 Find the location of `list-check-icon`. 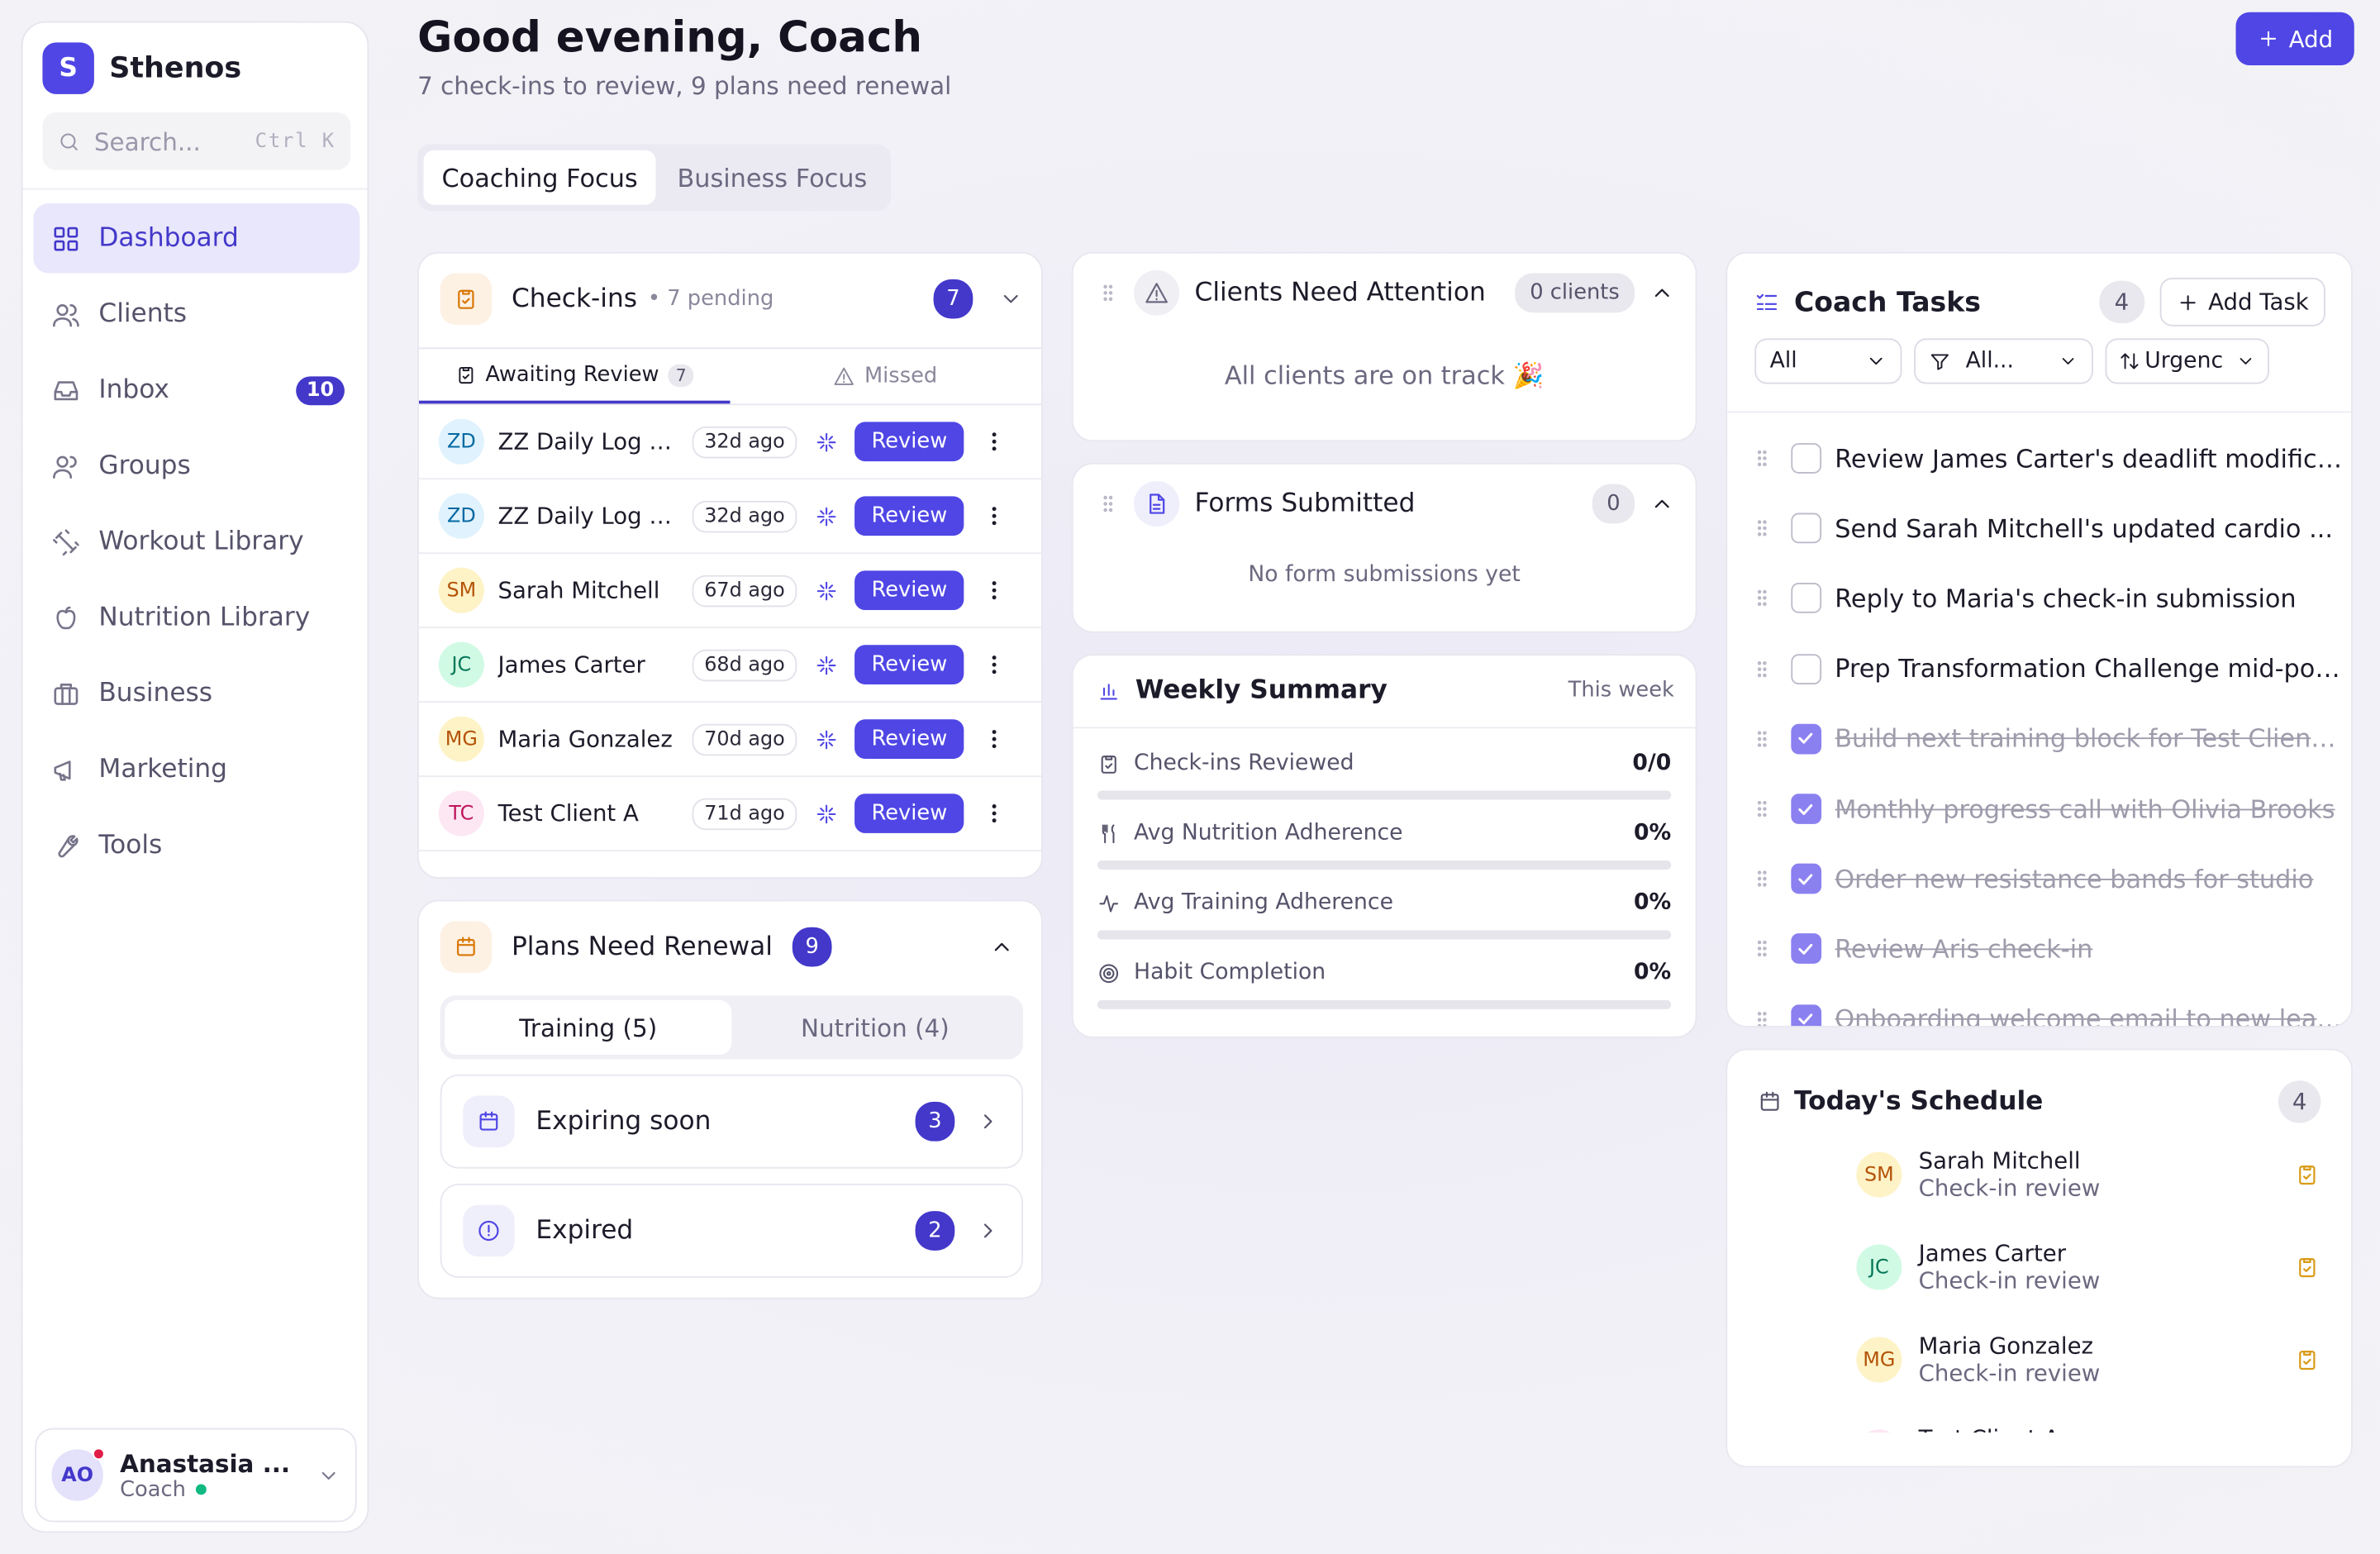

list-check-icon is located at coordinates (1767, 302).